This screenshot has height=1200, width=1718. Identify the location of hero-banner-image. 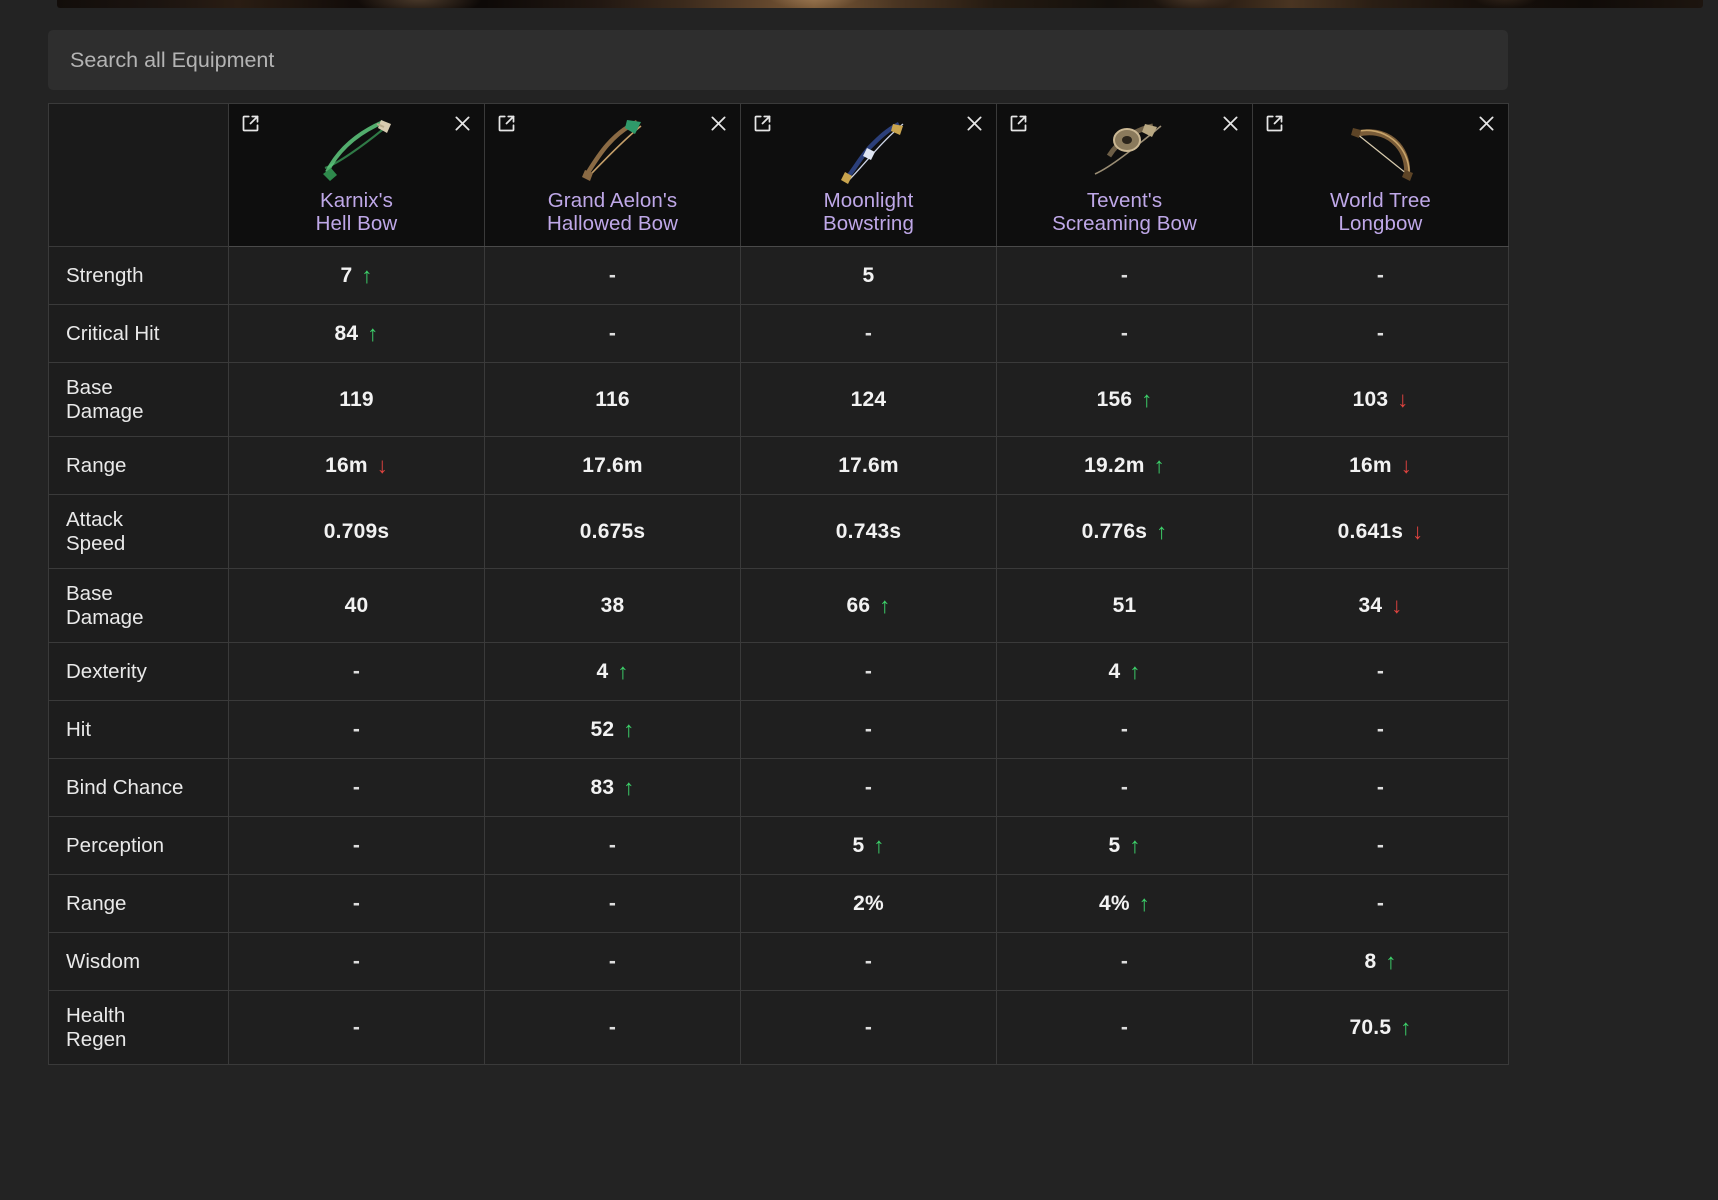
(880, 4).